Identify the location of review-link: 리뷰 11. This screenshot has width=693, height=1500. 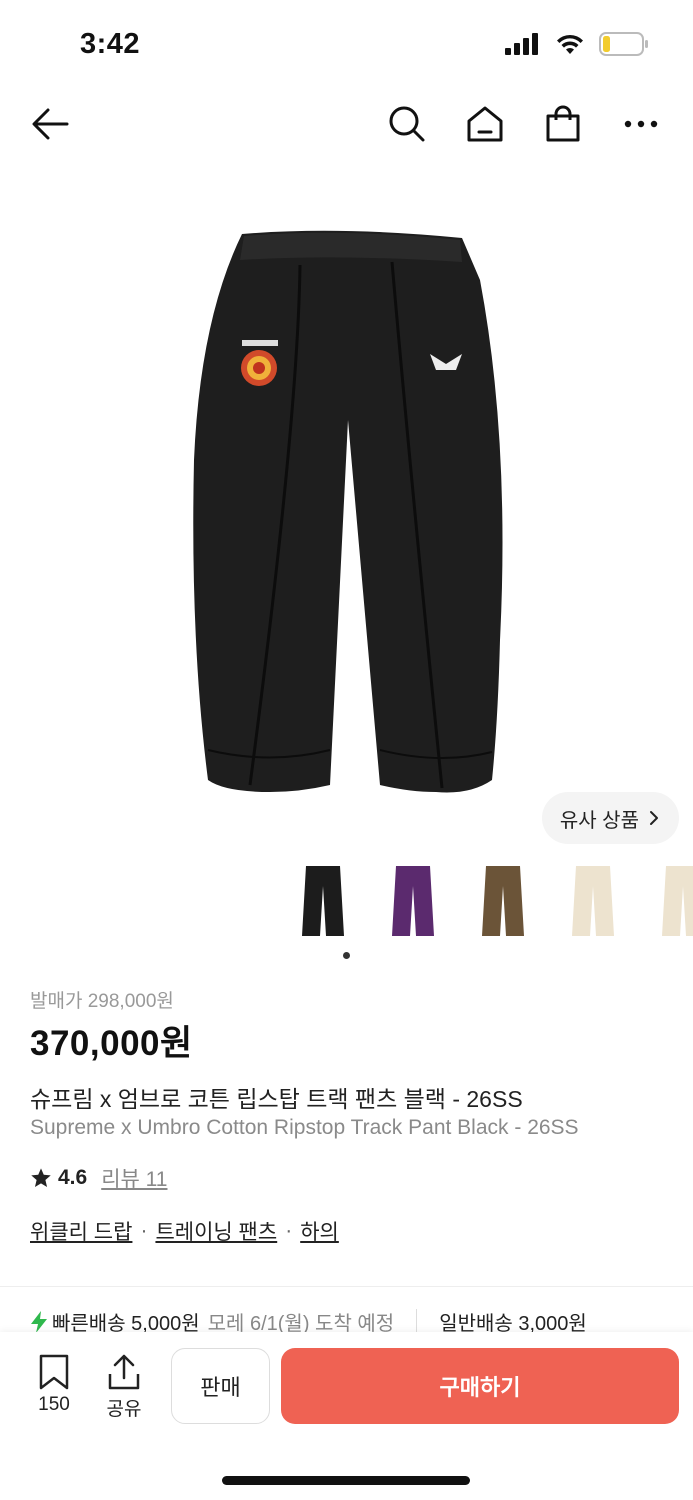
(134, 1178).